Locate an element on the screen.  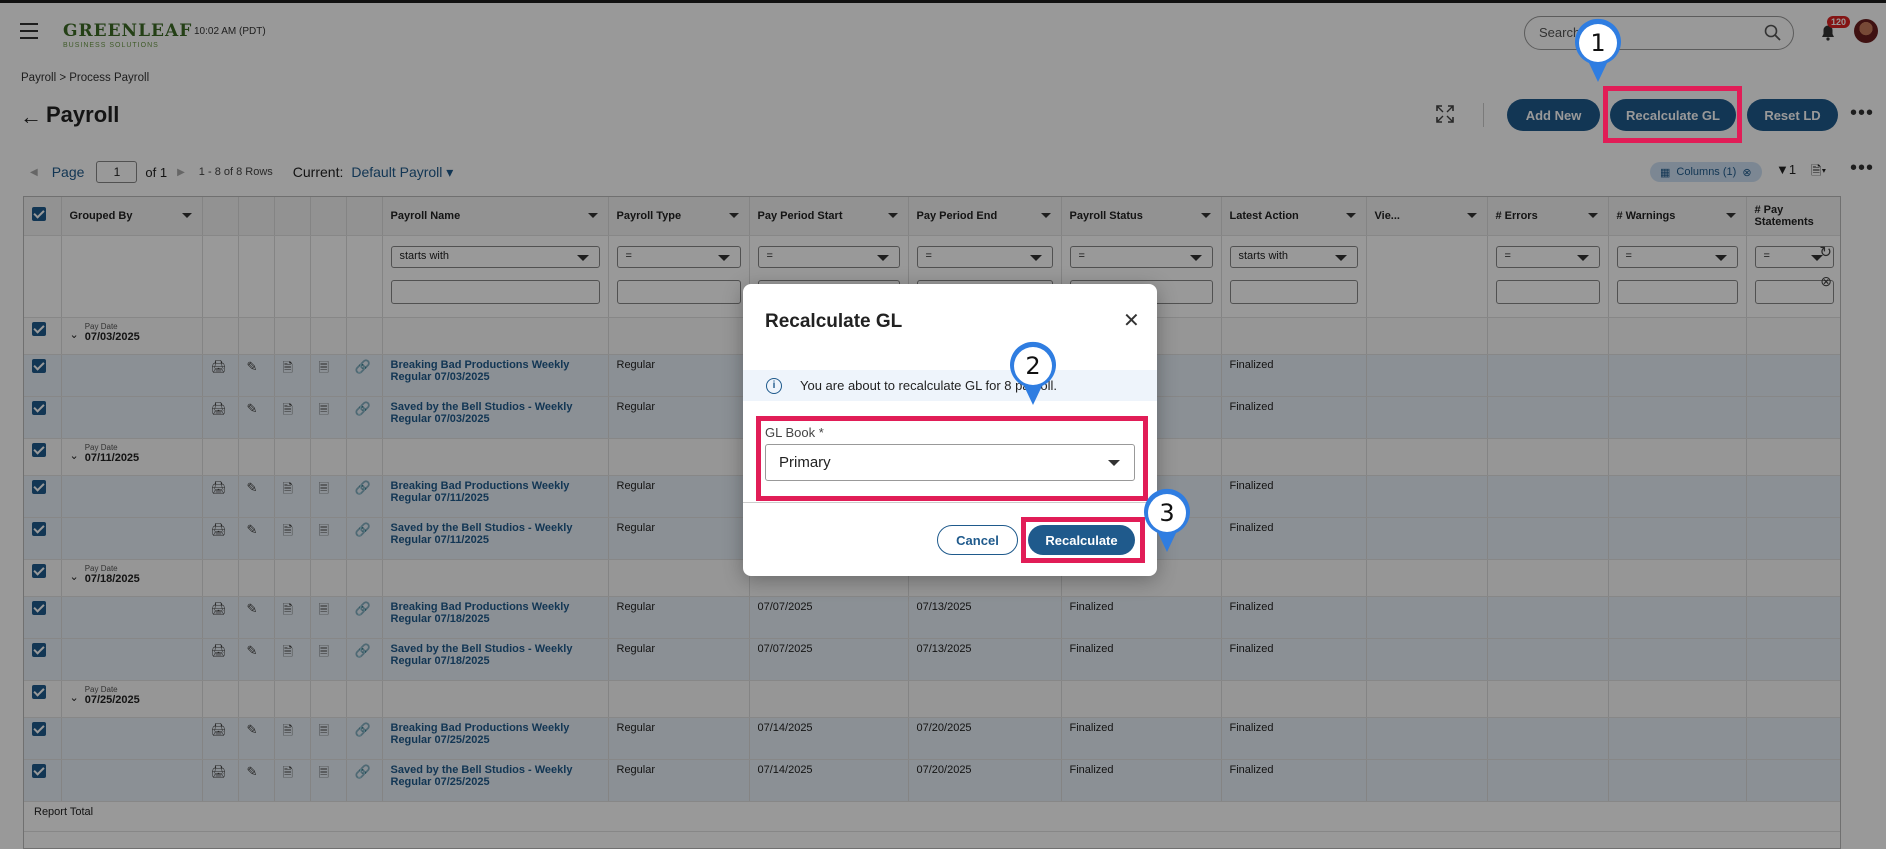
info-icon: i is located at coordinates (774, 385).